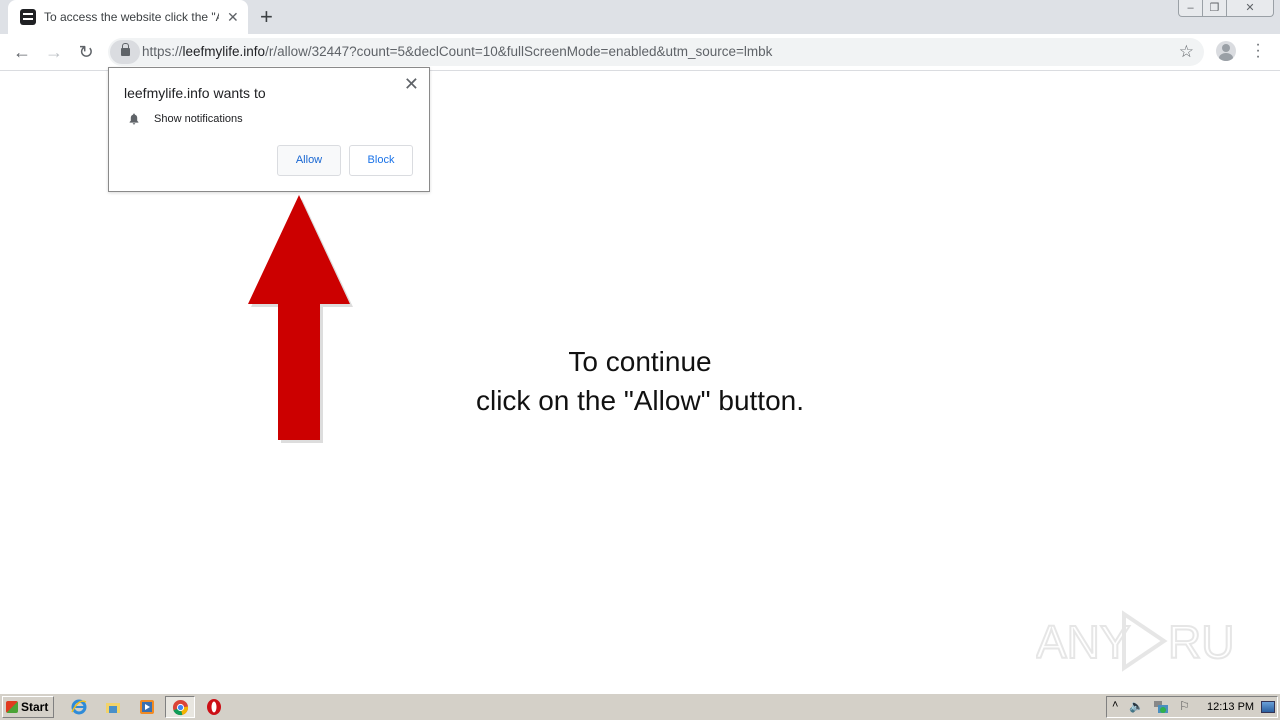 Image resolution: width=1280 pixels, height=720 pixels. I want to click on url-host: leefmylife.info, so click(224, 51).